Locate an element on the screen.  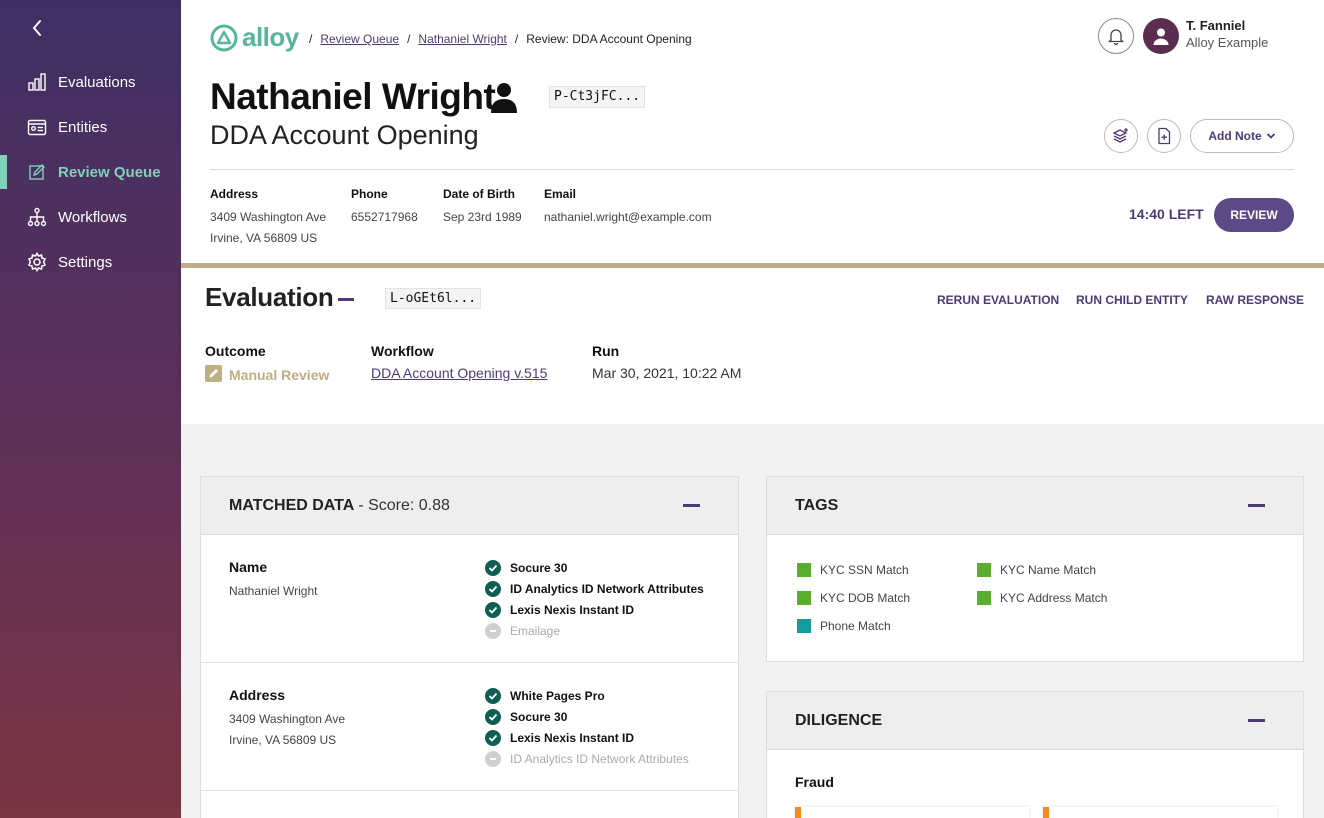
layers-add-button is located at coordinates (1121, 136).